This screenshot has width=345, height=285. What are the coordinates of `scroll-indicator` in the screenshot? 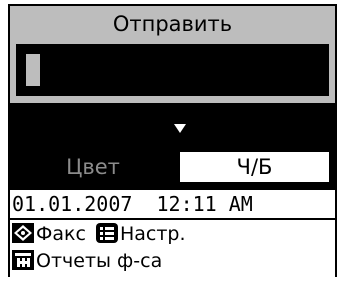 It's located at (172, 125).